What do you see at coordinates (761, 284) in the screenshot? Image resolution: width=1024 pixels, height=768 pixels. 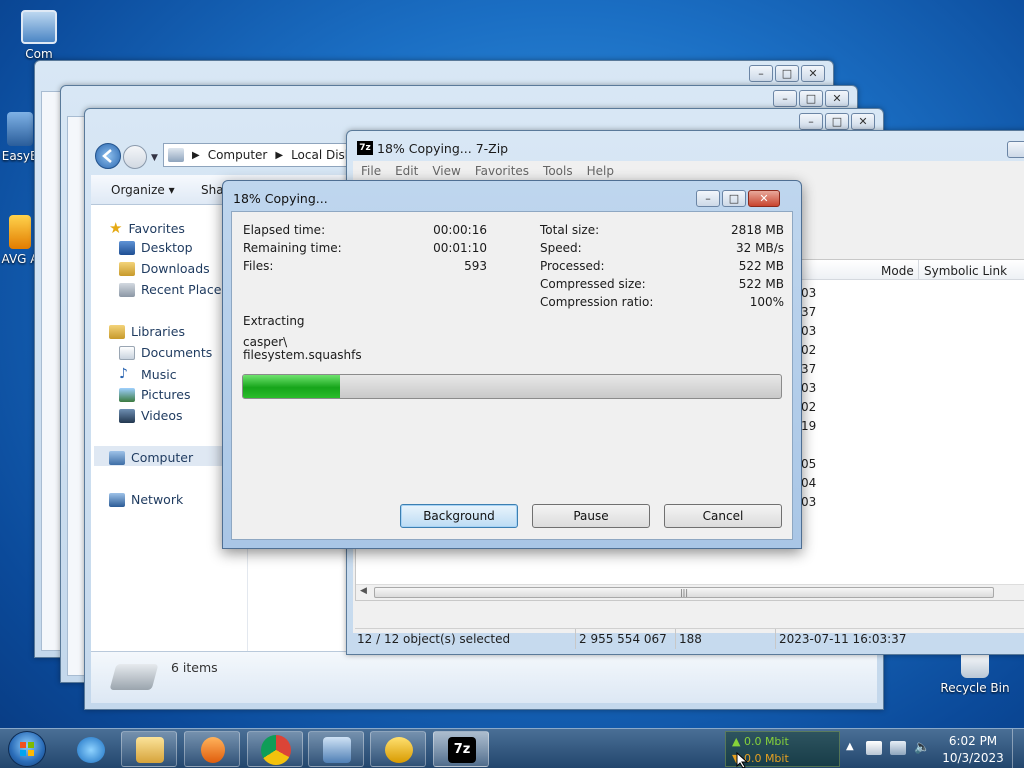 I see `compressed-size-value: 522 MB` at bounding box center [761, 284].